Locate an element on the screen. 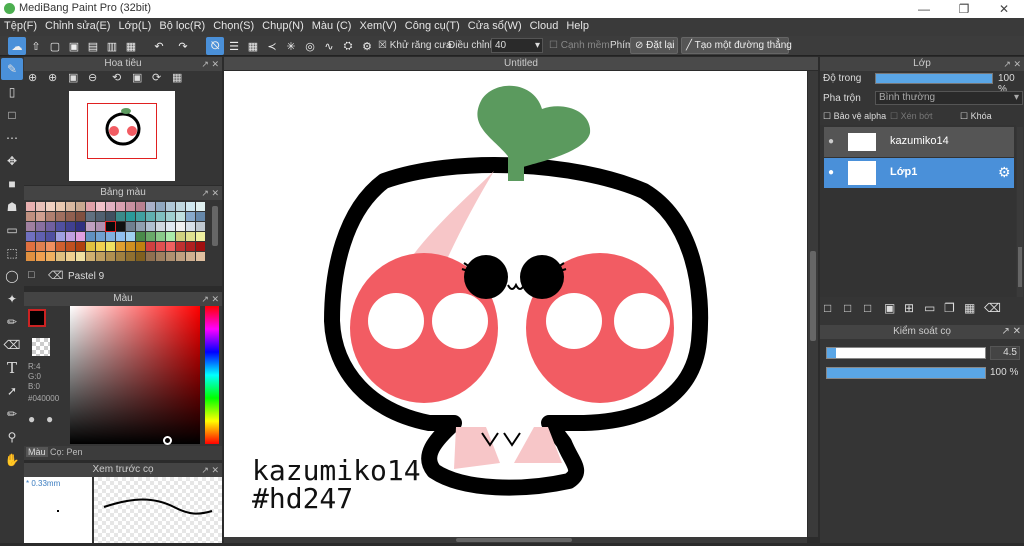 The image size is (1024, 546). gear-icon: ⚙ is located at coordinates (1004, 172).